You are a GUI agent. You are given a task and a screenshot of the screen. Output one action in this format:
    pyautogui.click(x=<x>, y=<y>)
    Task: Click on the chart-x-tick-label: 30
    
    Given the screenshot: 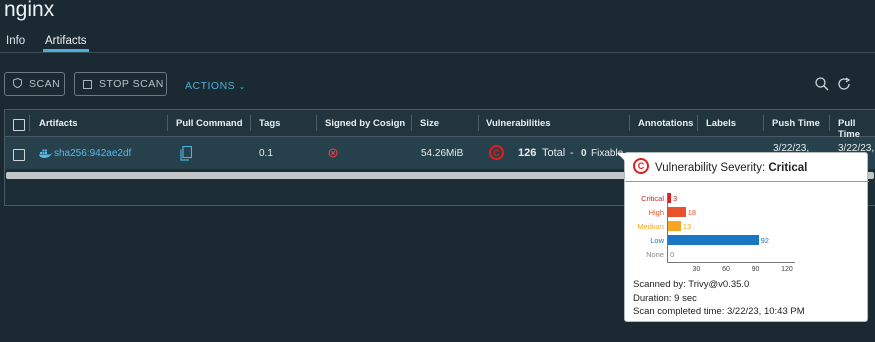 What is the action you would take?
    pyautogui.click(x=696, y=269)
    